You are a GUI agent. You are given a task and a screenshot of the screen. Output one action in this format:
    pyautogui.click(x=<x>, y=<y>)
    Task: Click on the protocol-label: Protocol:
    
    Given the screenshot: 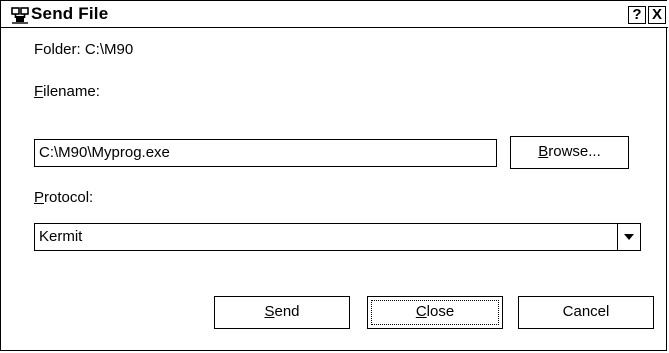 What is the action you would take?
    pyautogui.click(x=63, y=198)
    